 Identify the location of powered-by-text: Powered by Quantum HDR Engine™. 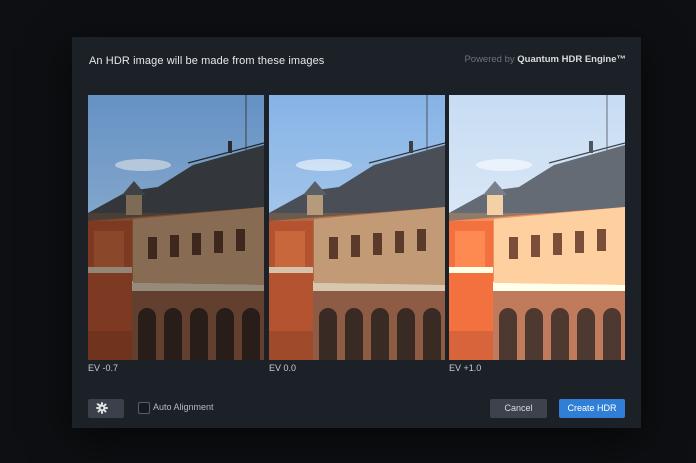
(545, 59).